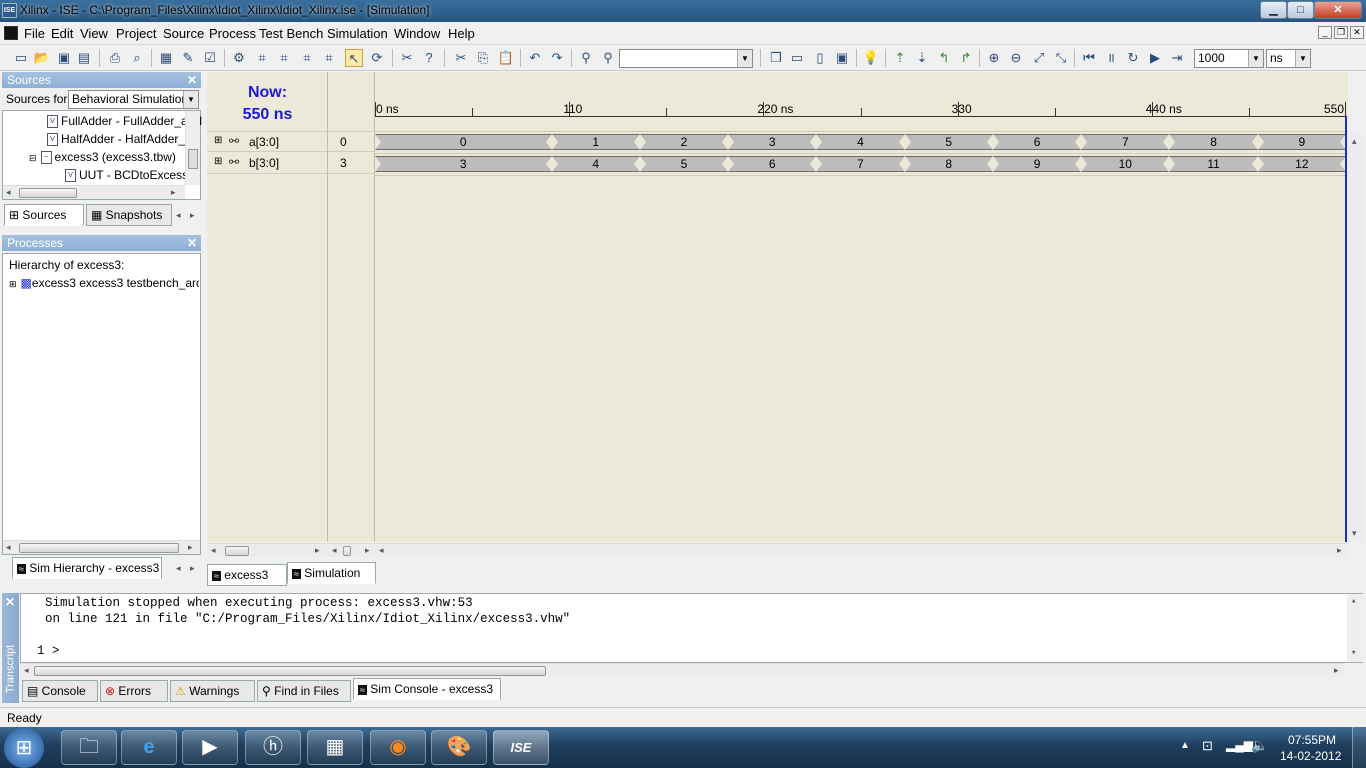  I want to click on hierarchy-icon-2: ⌗, so click(284, 58).